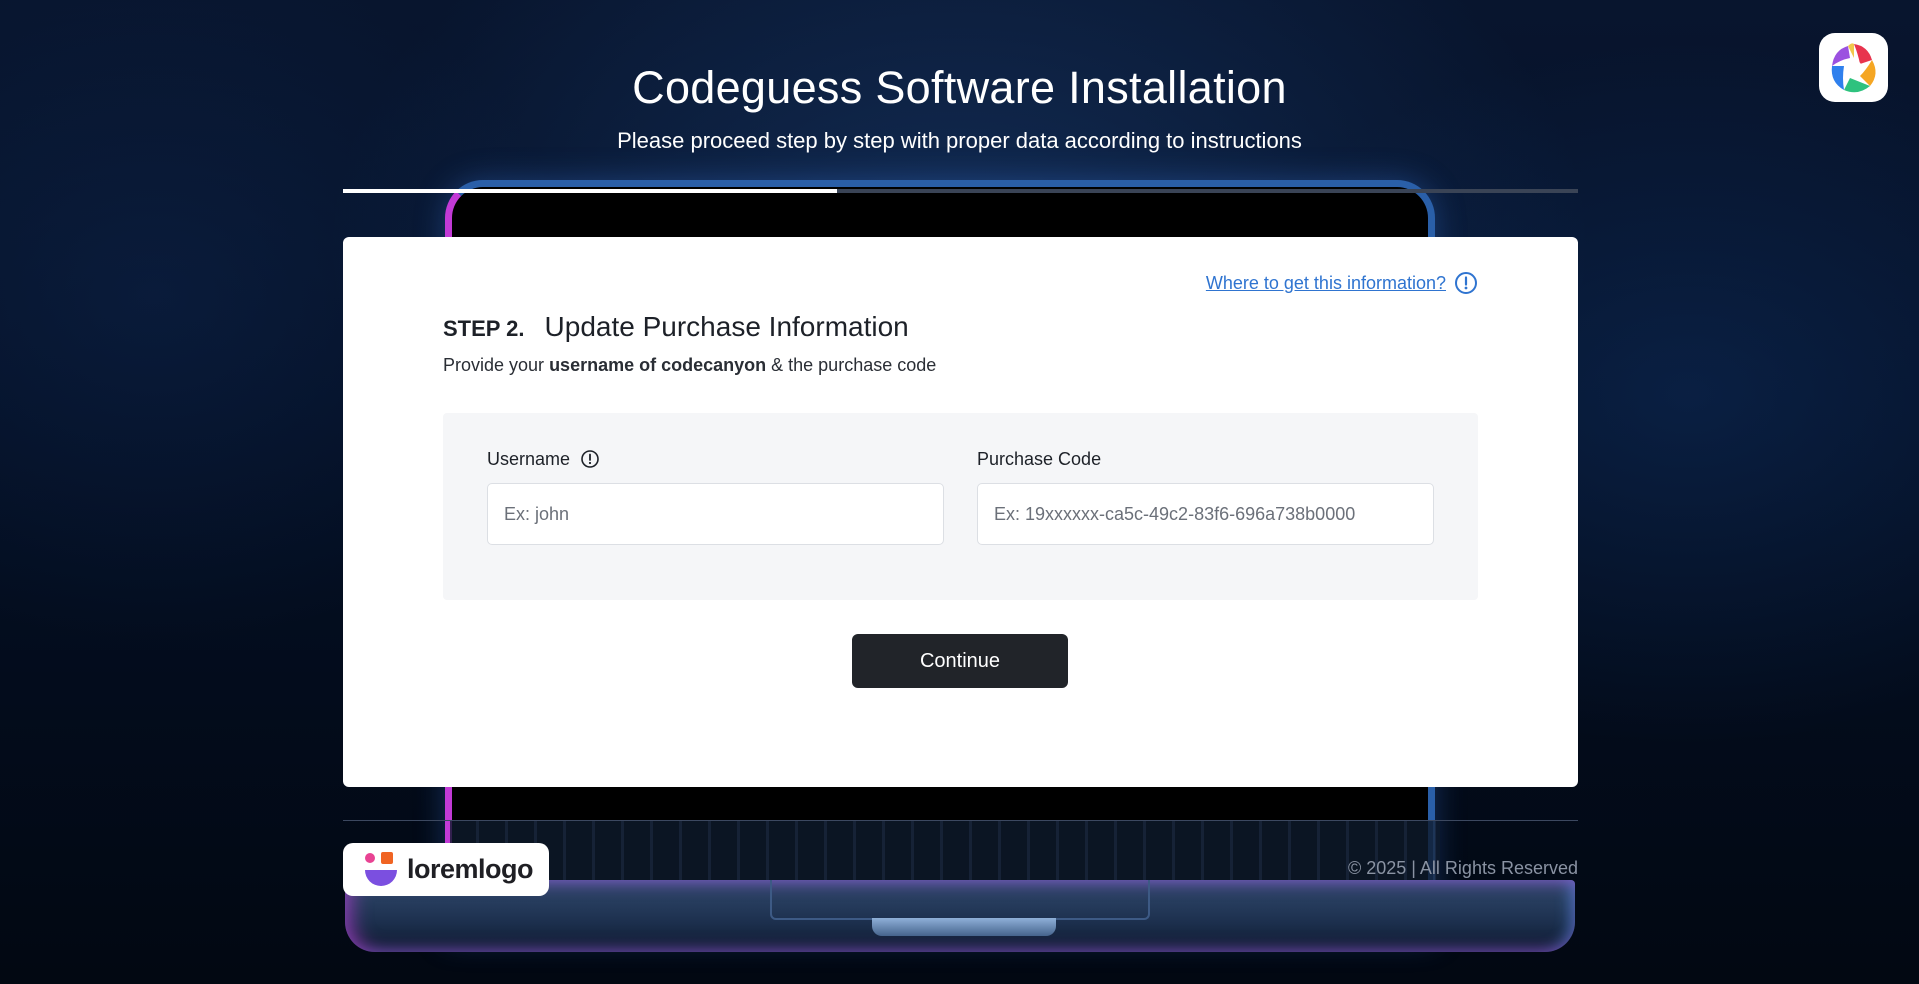 The width and height of the screenshot is (1919, 984). Describe the element at coordinates (960, 820) in the screenshot. I see `footer-divider` at that location.